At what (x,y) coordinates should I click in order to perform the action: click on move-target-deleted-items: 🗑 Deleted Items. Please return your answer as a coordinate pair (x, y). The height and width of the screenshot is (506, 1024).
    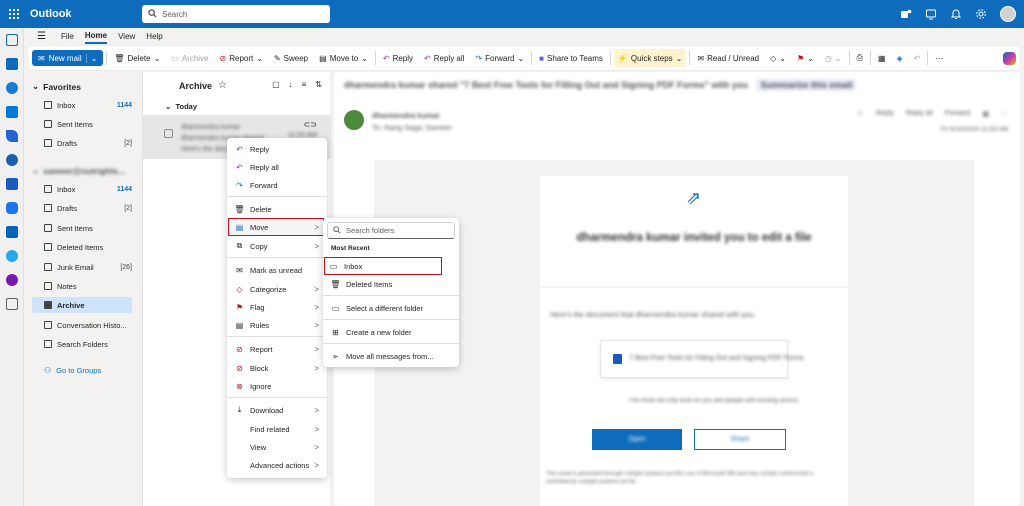
    Looking at the image, I should click on (389, 284).